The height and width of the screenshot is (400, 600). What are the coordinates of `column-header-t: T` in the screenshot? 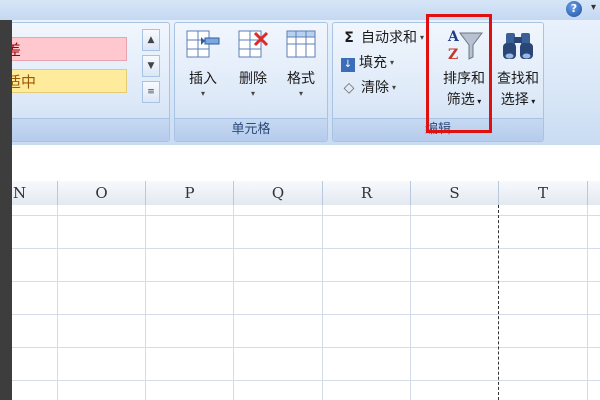 It's located at (543, 193).